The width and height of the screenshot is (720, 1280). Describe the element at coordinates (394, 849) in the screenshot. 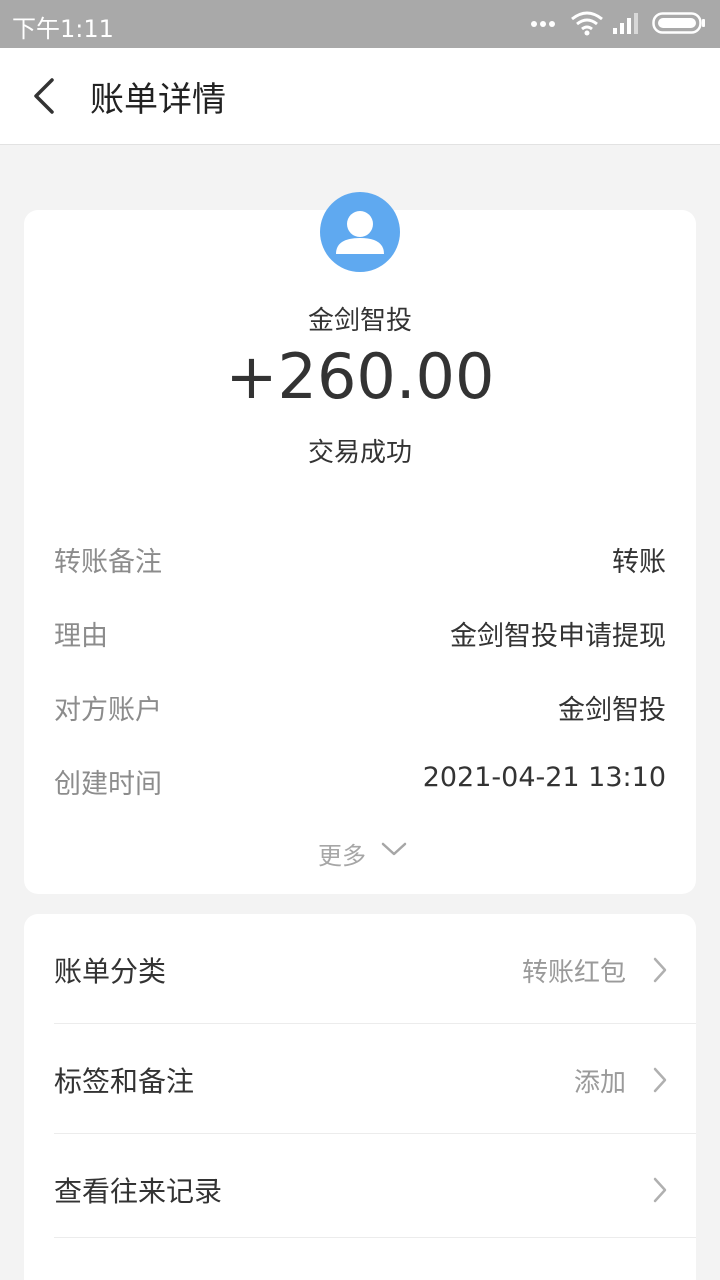

I see `chevron-down-icon` at that location.